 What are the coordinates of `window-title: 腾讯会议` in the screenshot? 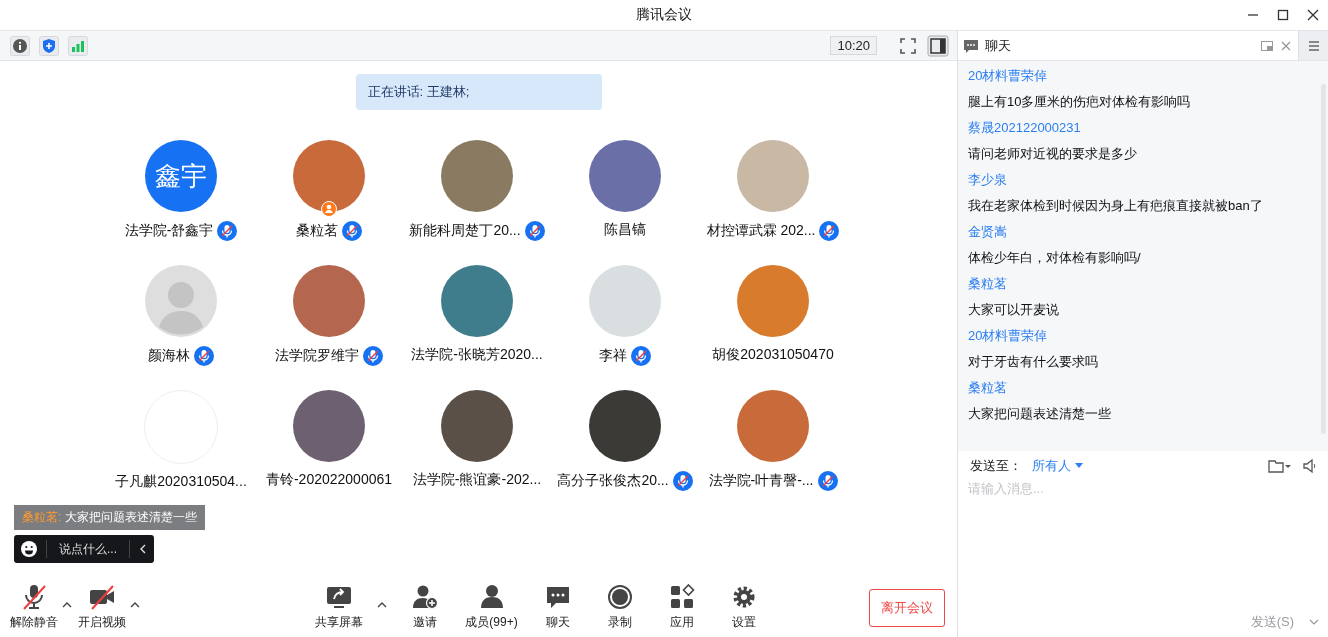 It's located at (664, 15).